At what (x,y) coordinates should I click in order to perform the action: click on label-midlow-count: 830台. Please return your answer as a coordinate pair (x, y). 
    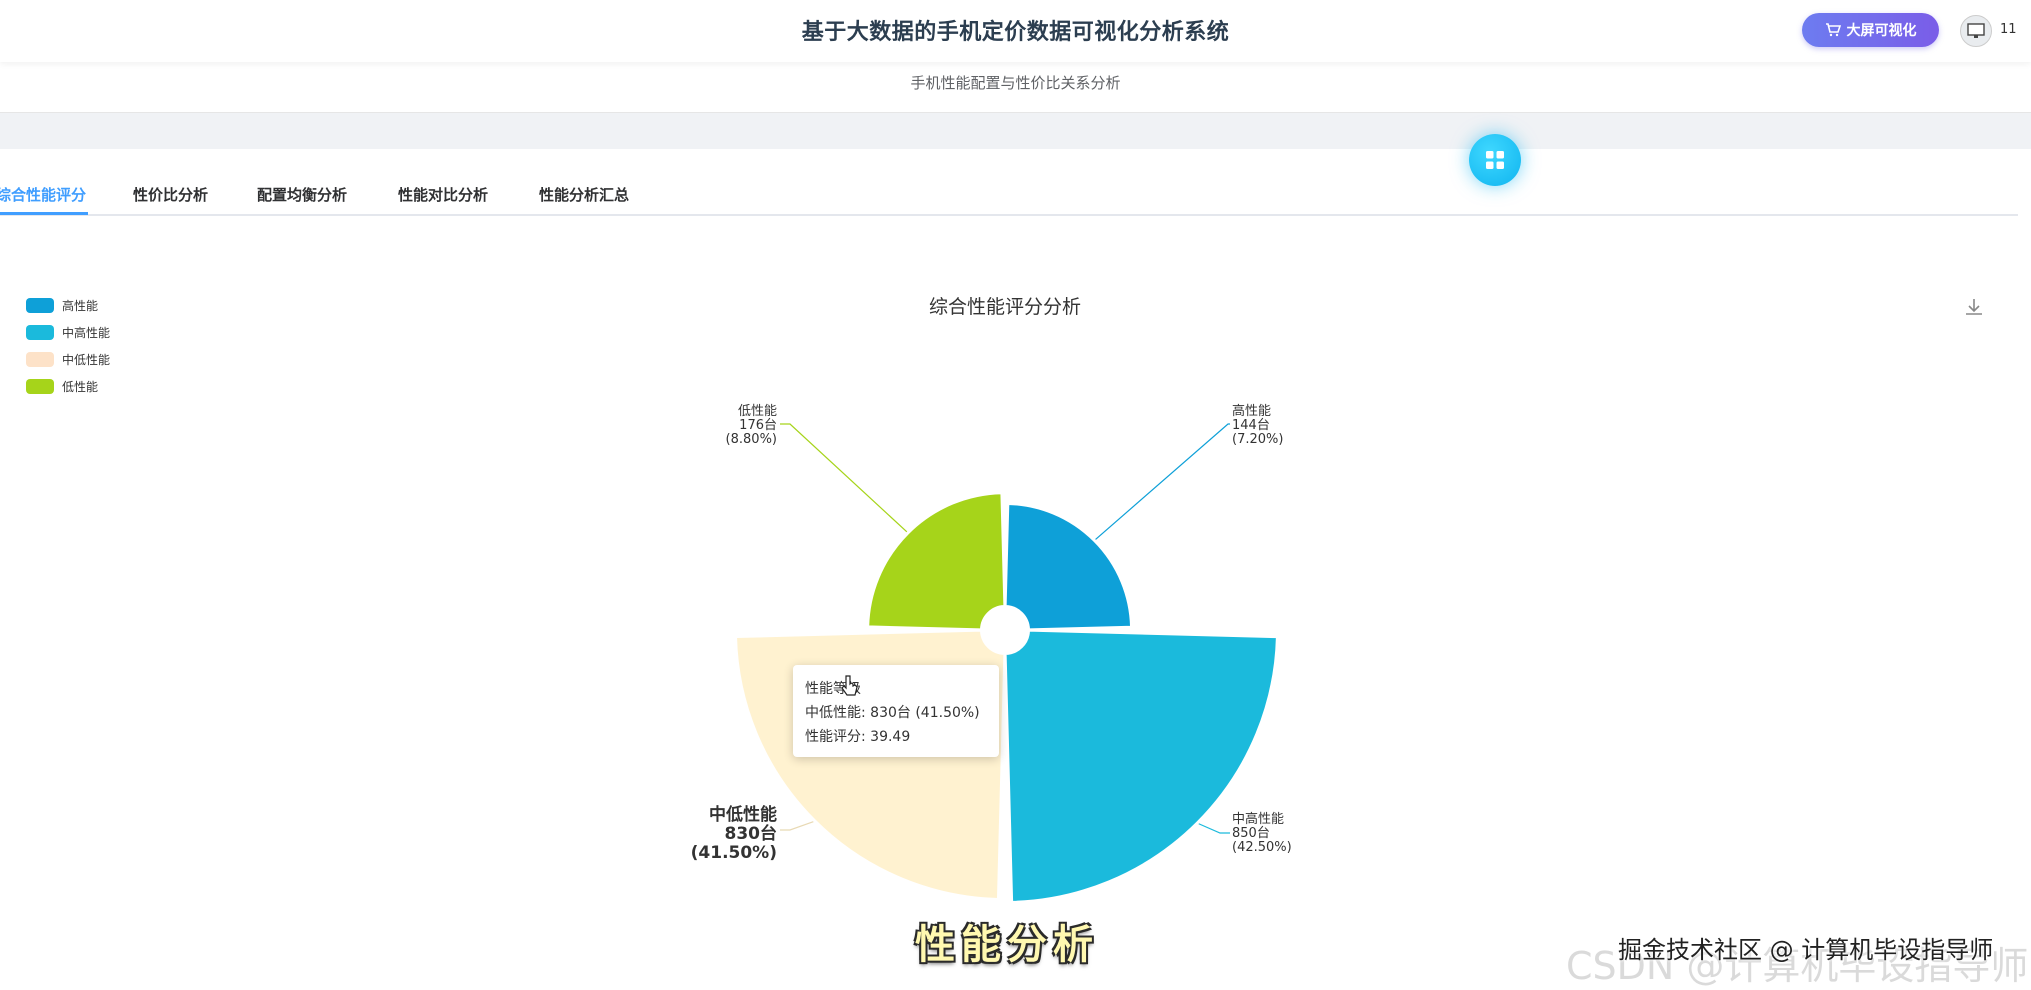
    Looking at the image, I should click on (751, 833).